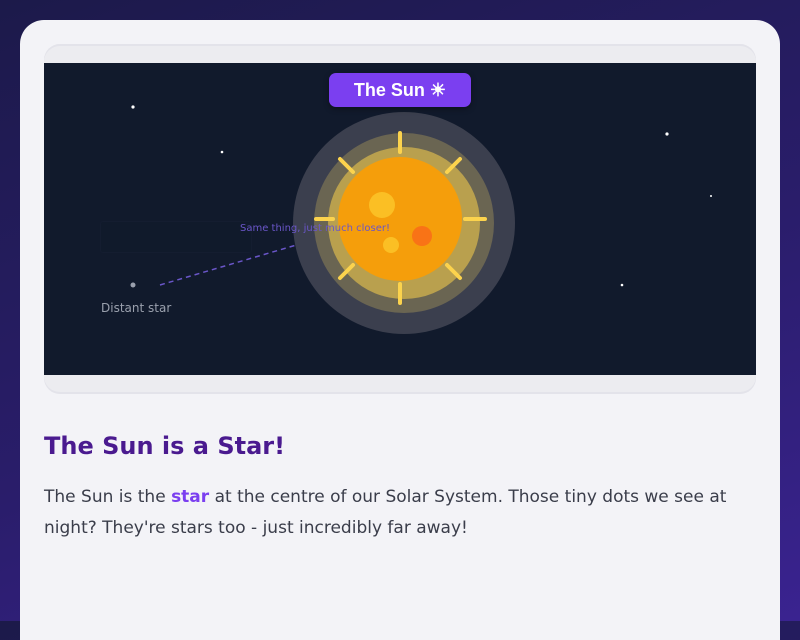 The width and height of the screenshot is (800, 640). I want to click on sun-label-badge: The Sun ☀, so click(400, 90).